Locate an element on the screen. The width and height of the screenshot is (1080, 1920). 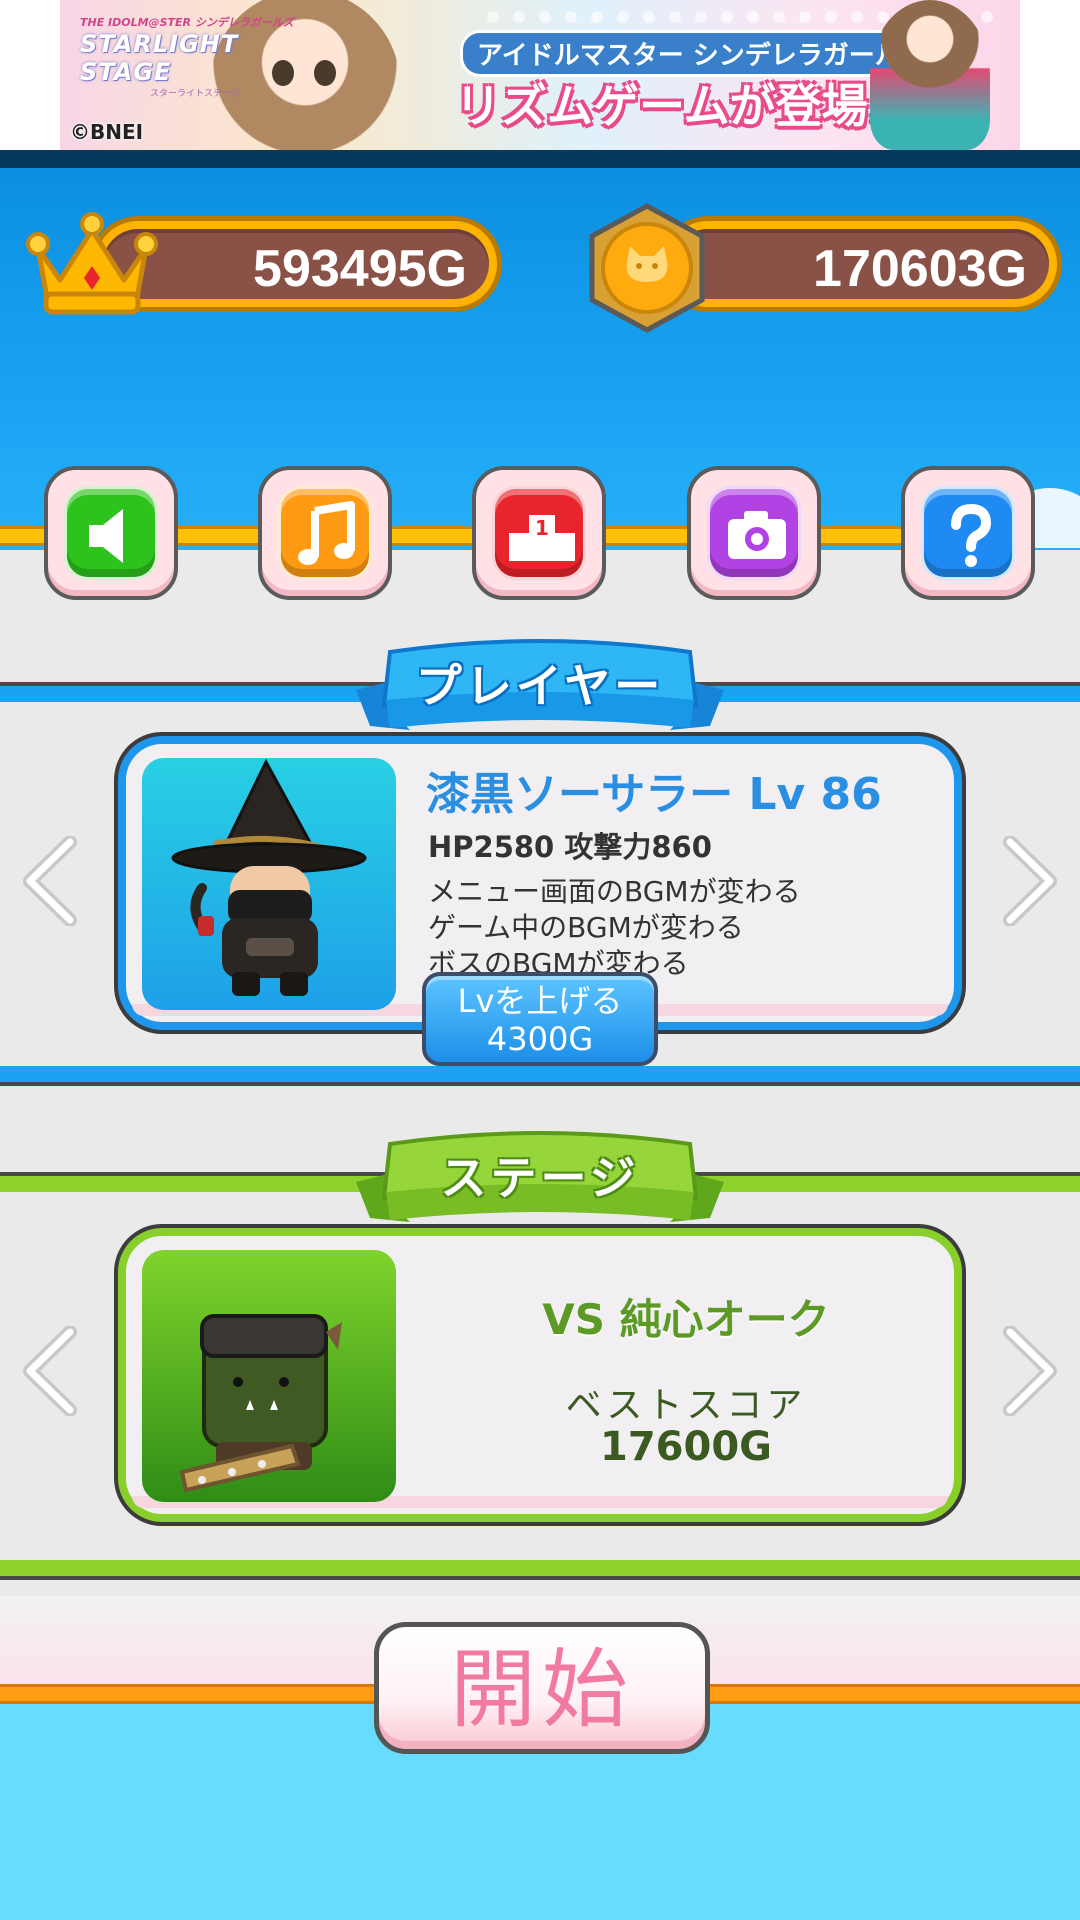
player-effect: メニュー画面のBGMが変わる is located at coordinates (614, 891).